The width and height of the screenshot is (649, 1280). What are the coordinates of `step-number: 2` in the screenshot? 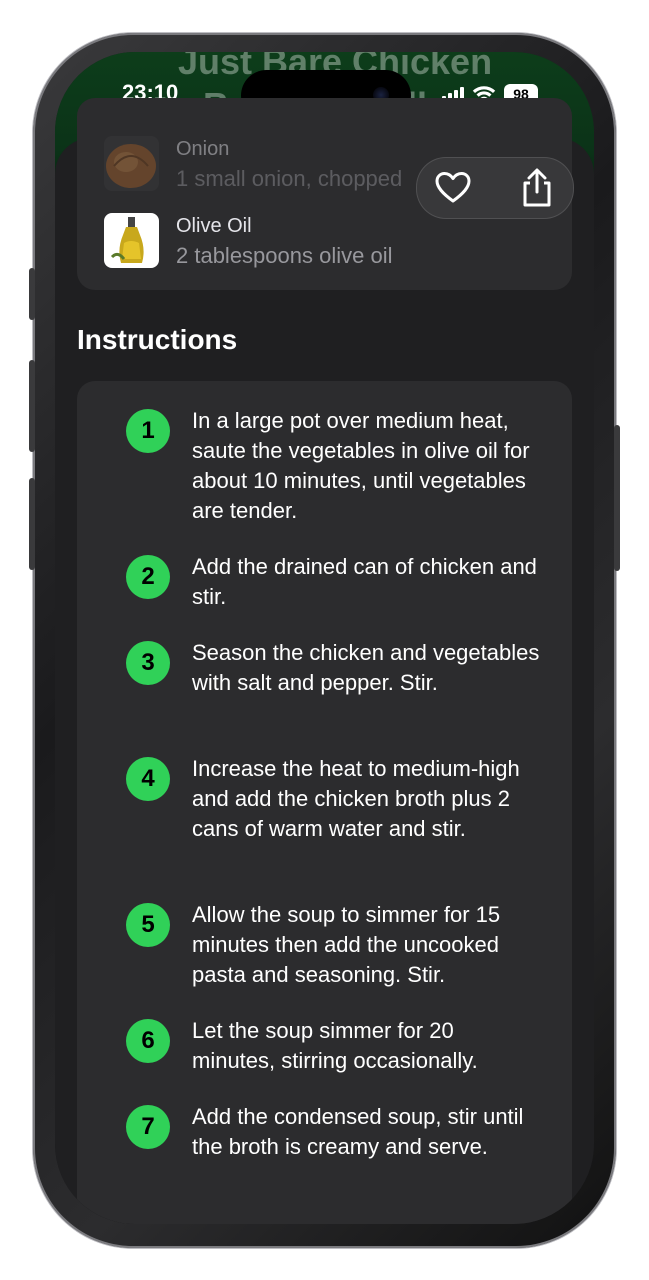 It's located at (148, 577).